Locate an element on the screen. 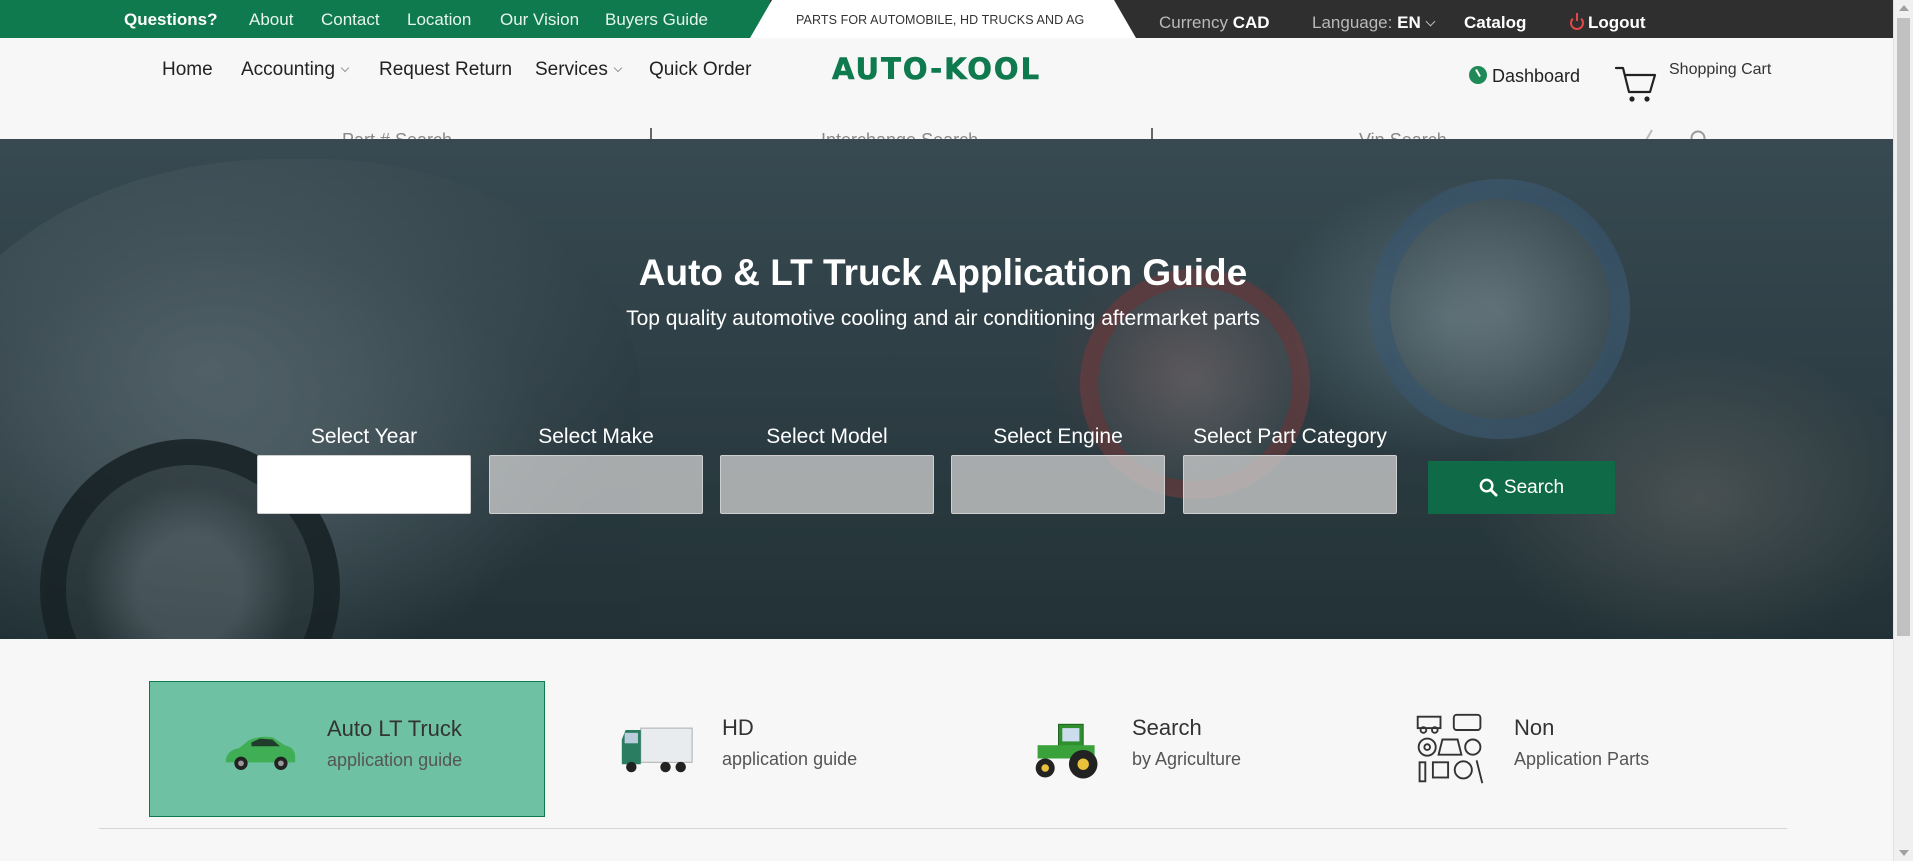 The height and width of the screenshot is (861, 1913). buyers-guide-link: Buyers Guide is located at coordinates (656, 19).